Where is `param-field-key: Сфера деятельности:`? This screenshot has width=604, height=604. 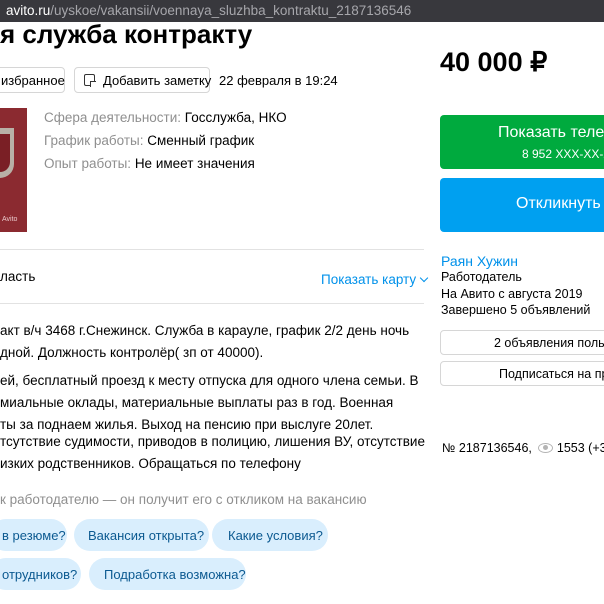 param-field-key: Сфера деятельности: is located at coordinates (113, 117).